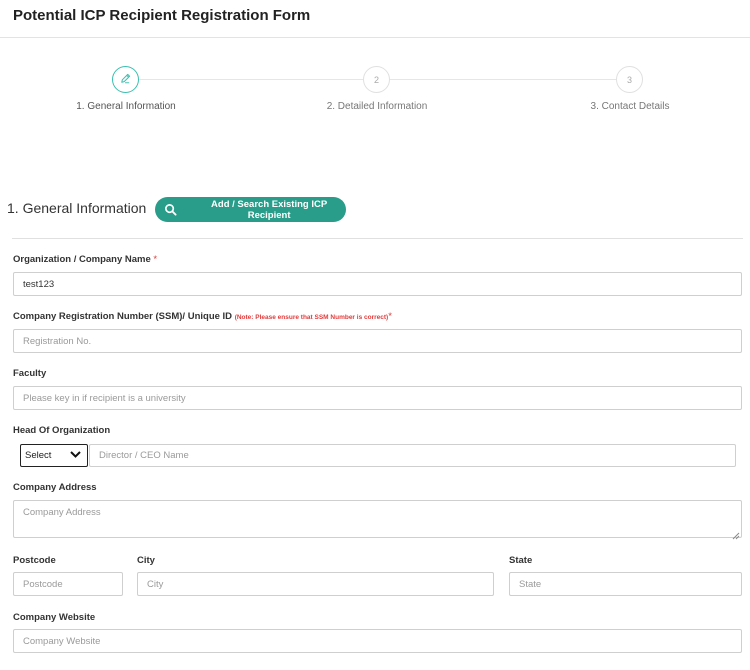 The image size is (750, 670). I want to click on search-icon, so click(170, 210).